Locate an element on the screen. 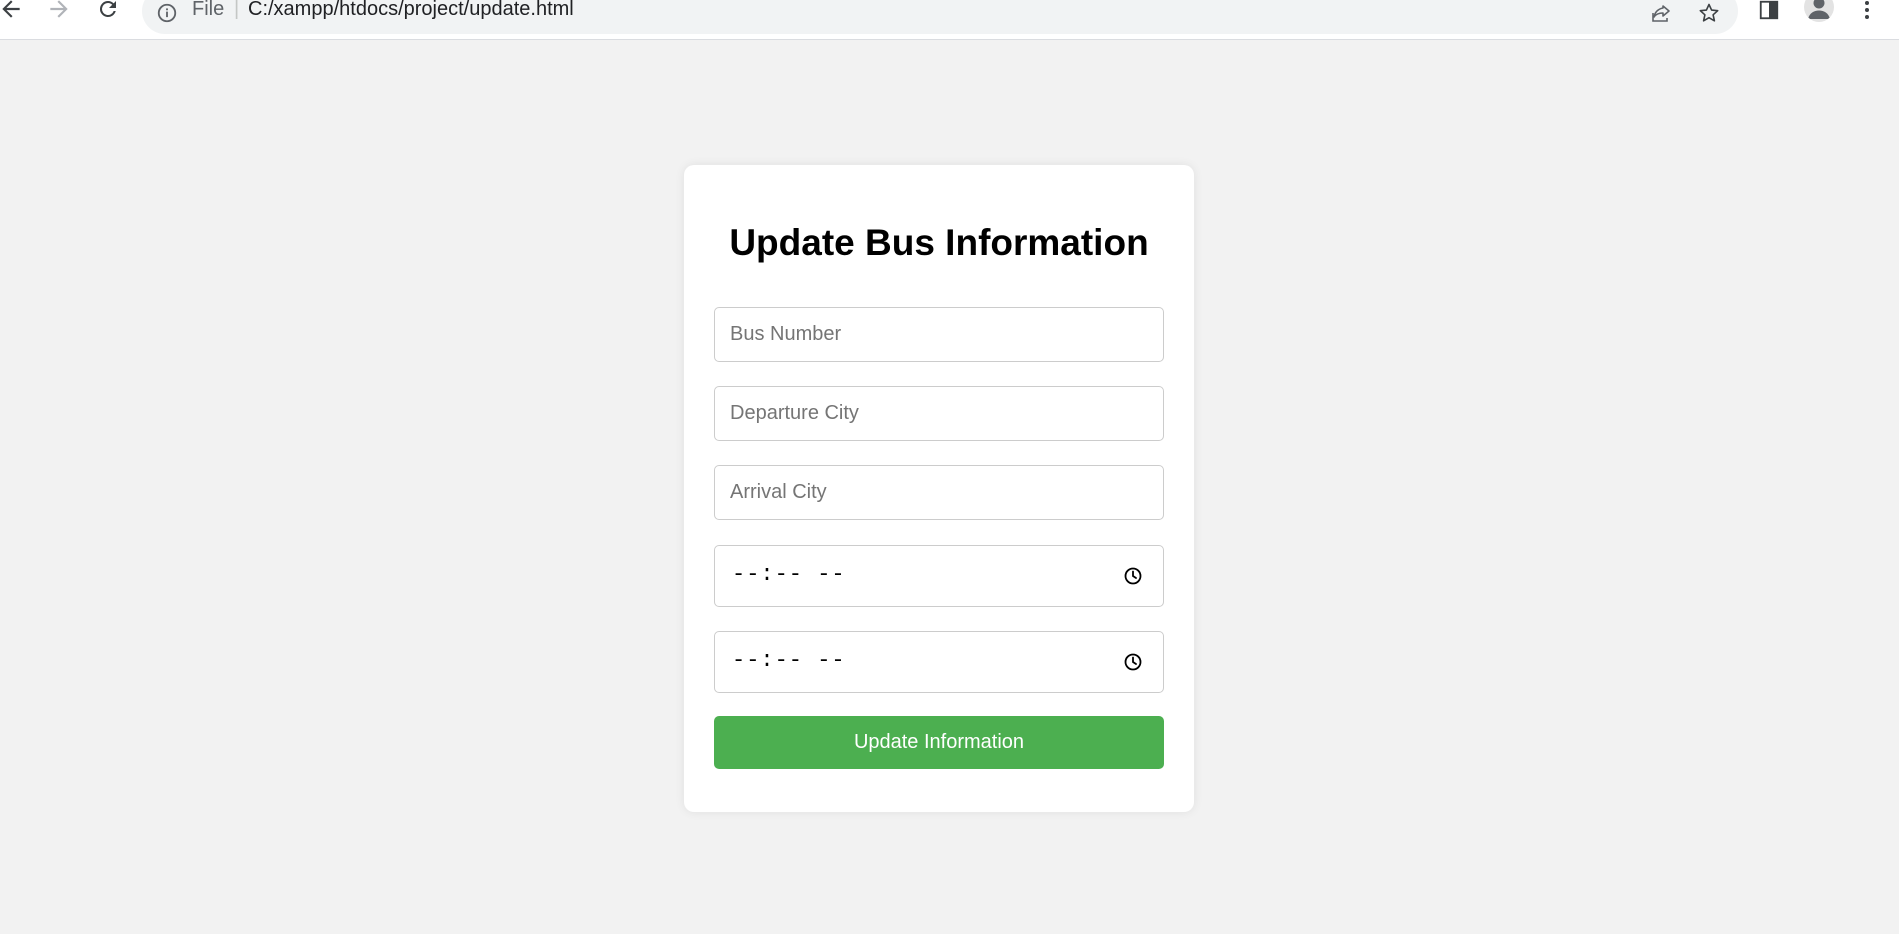 The image size is (1899, 934). forward-arrow-icon is located at coordinates (59, 9).